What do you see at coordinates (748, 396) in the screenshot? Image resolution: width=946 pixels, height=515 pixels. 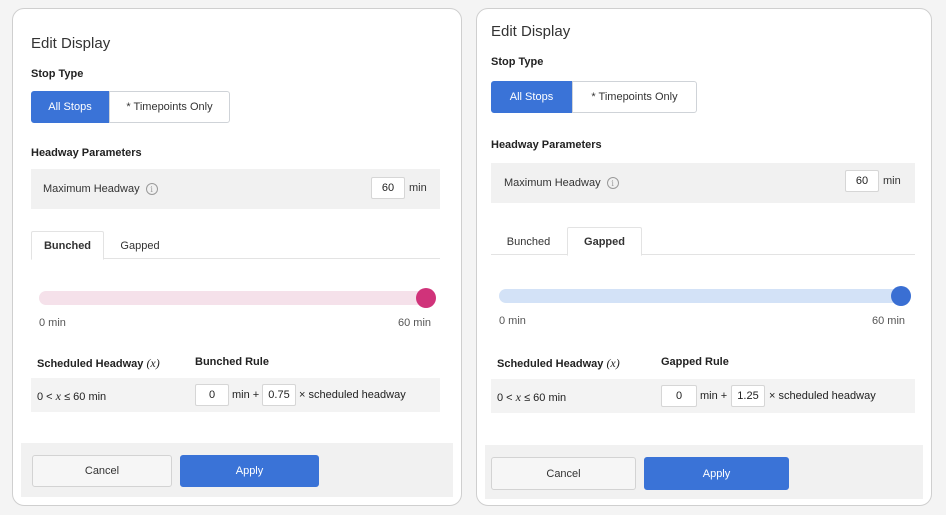 I see `rule-multiplier-input: 1.25` at bounding box center [748, 396].